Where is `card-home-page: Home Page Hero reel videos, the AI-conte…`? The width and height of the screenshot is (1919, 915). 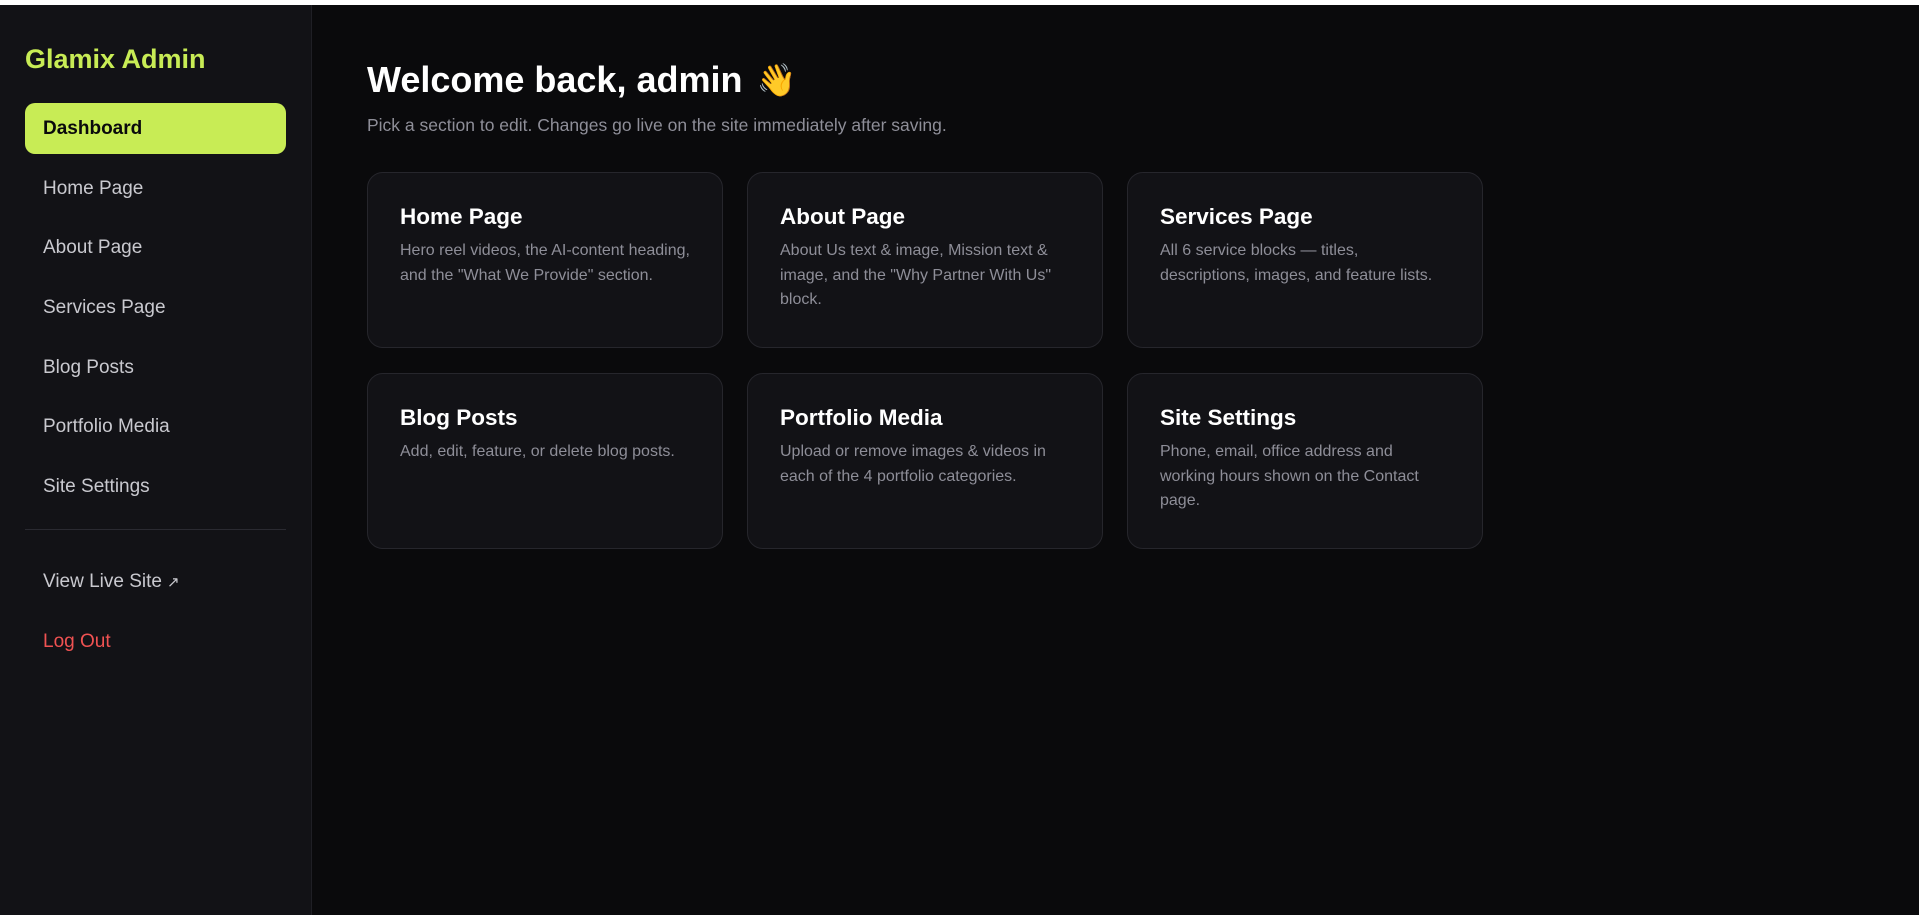
card-home-page: Home Page Hero reel videos, the AI-conte… is located at coordinates (545, 260).